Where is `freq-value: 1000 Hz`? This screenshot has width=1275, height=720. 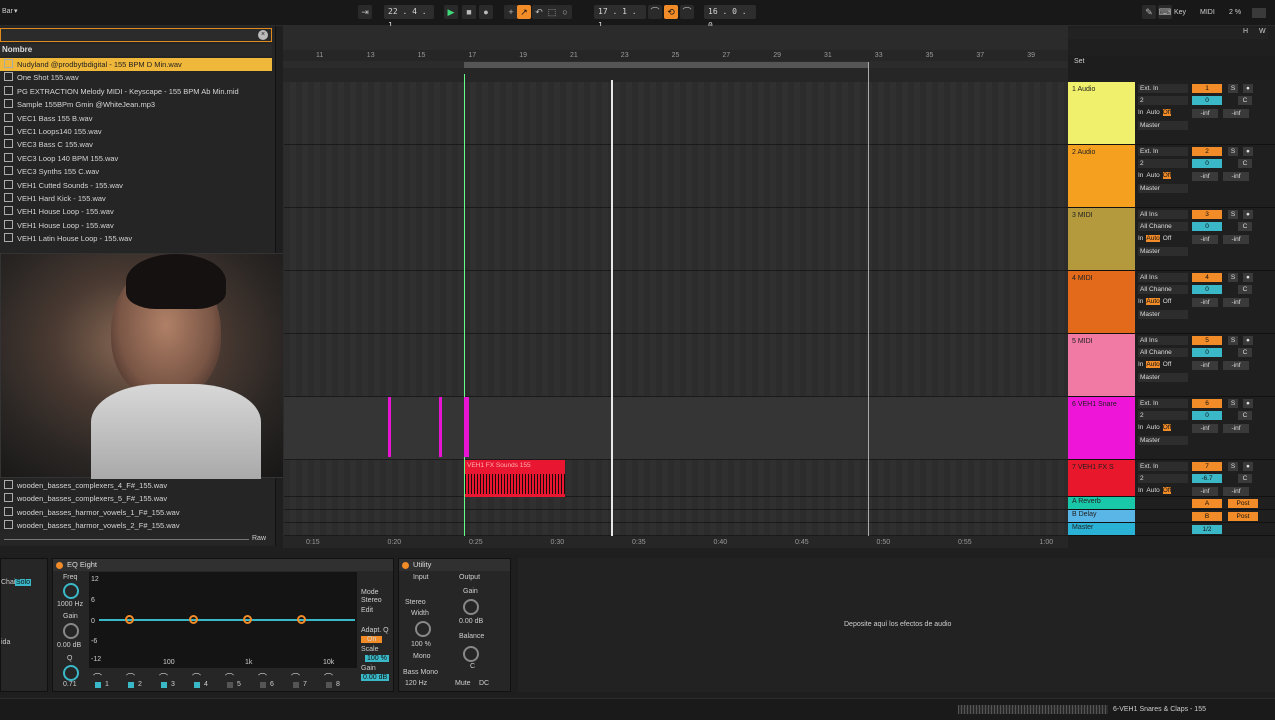 freq-value: 1000 Hz is located at coordinates (70, 604).